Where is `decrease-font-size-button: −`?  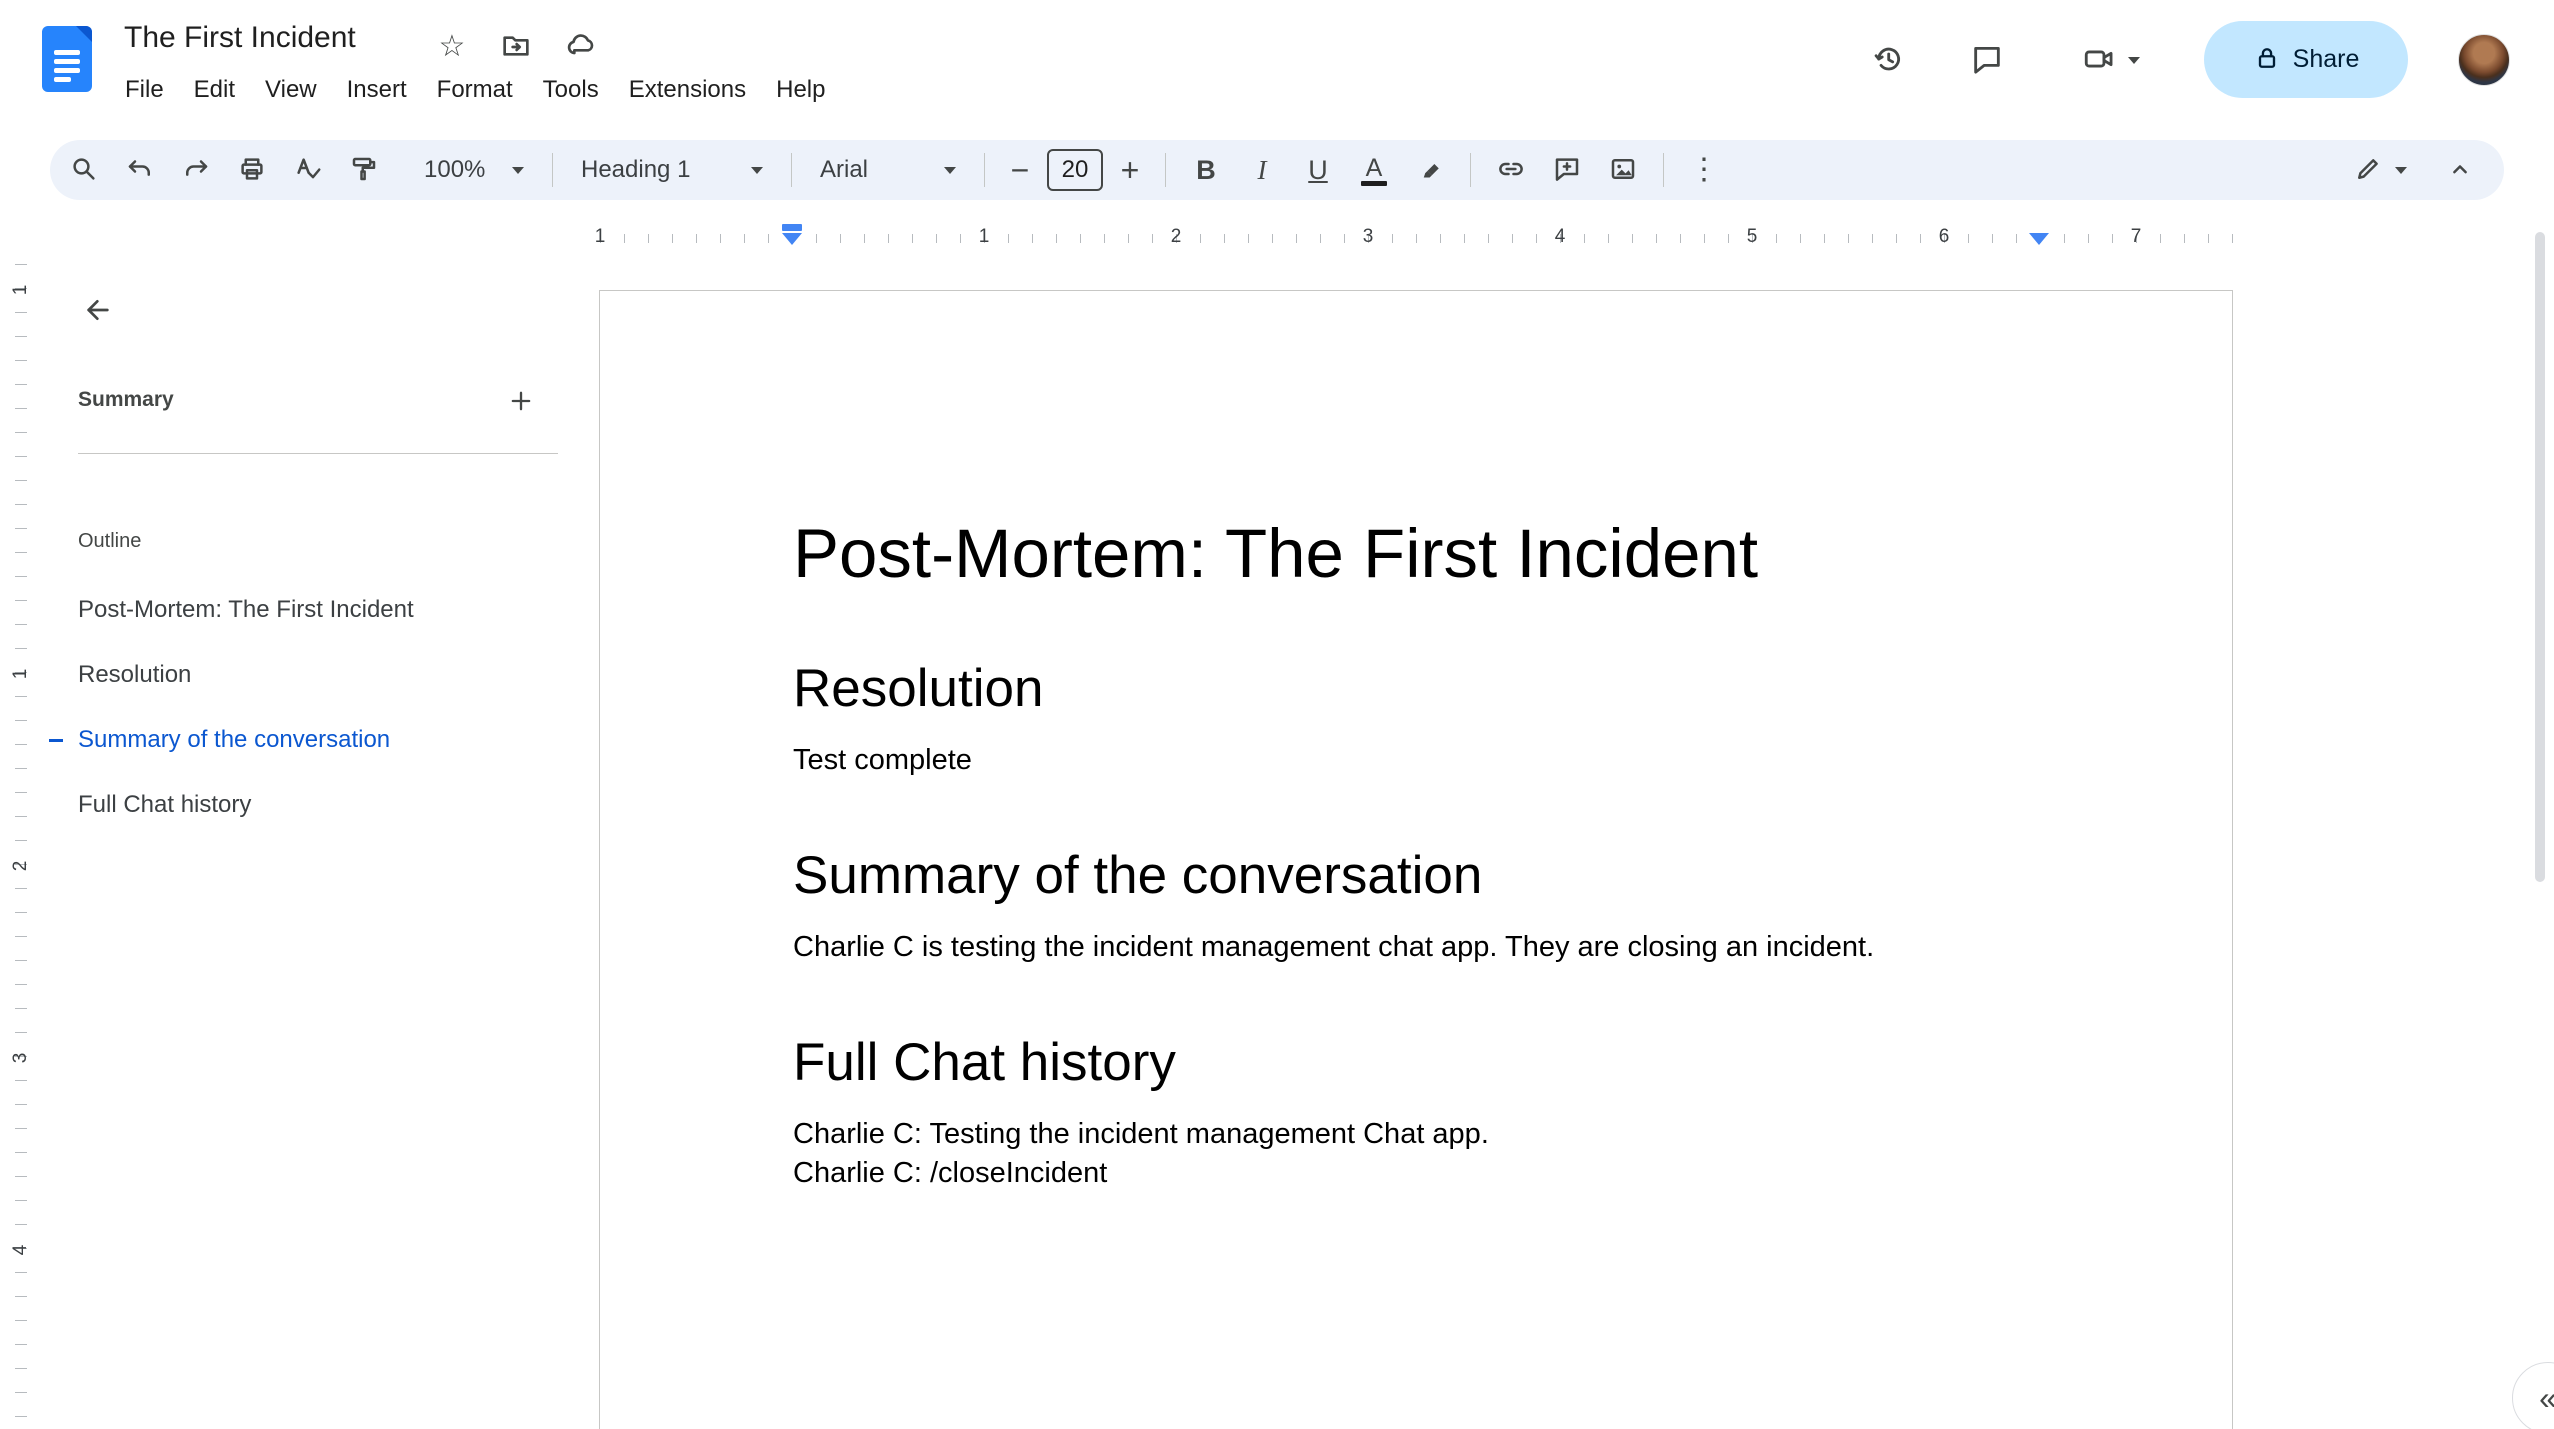
decrease-font-size-button: − is located at coordinates (1020, 170).